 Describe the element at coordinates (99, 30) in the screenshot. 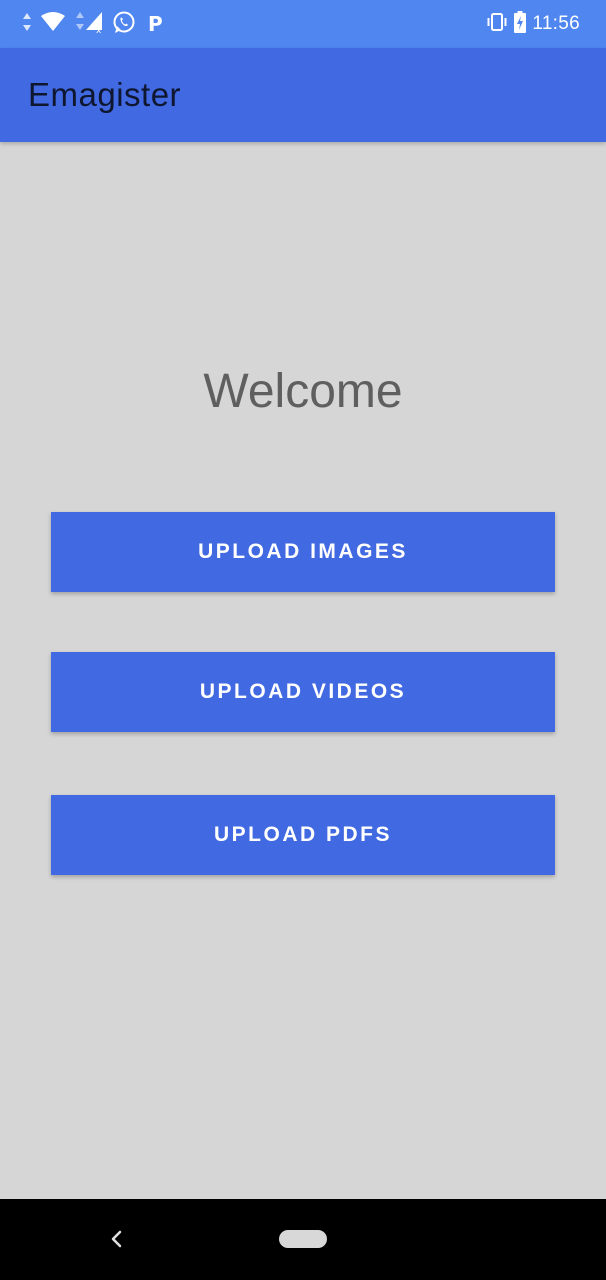

I see `svg-text: x` at that location.